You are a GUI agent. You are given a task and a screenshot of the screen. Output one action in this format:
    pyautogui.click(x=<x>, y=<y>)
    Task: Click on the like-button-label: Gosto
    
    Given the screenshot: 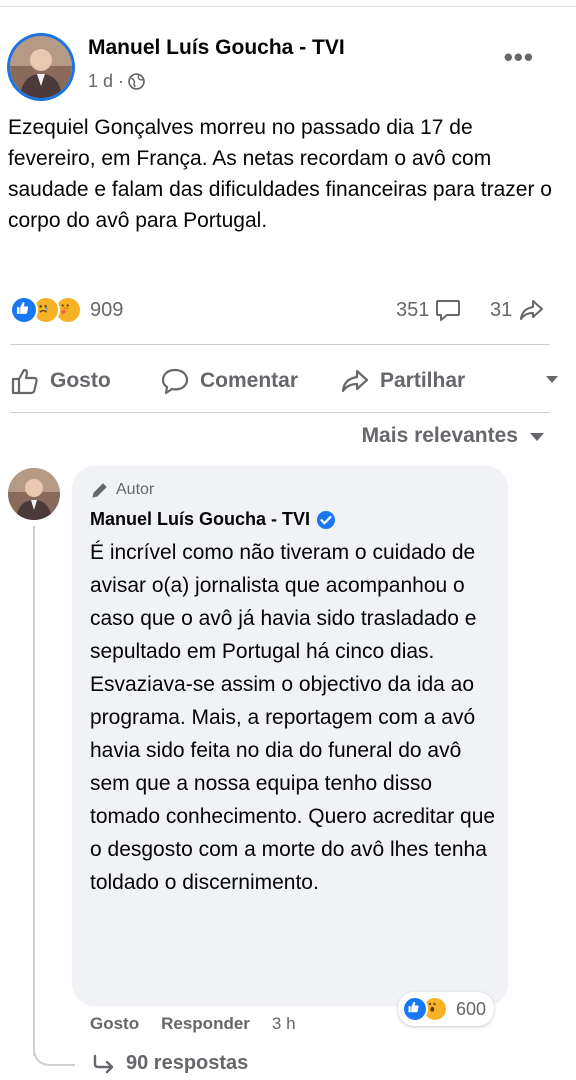 What is the action you would take?
    pyautogui.click(x=80, y=380)
    